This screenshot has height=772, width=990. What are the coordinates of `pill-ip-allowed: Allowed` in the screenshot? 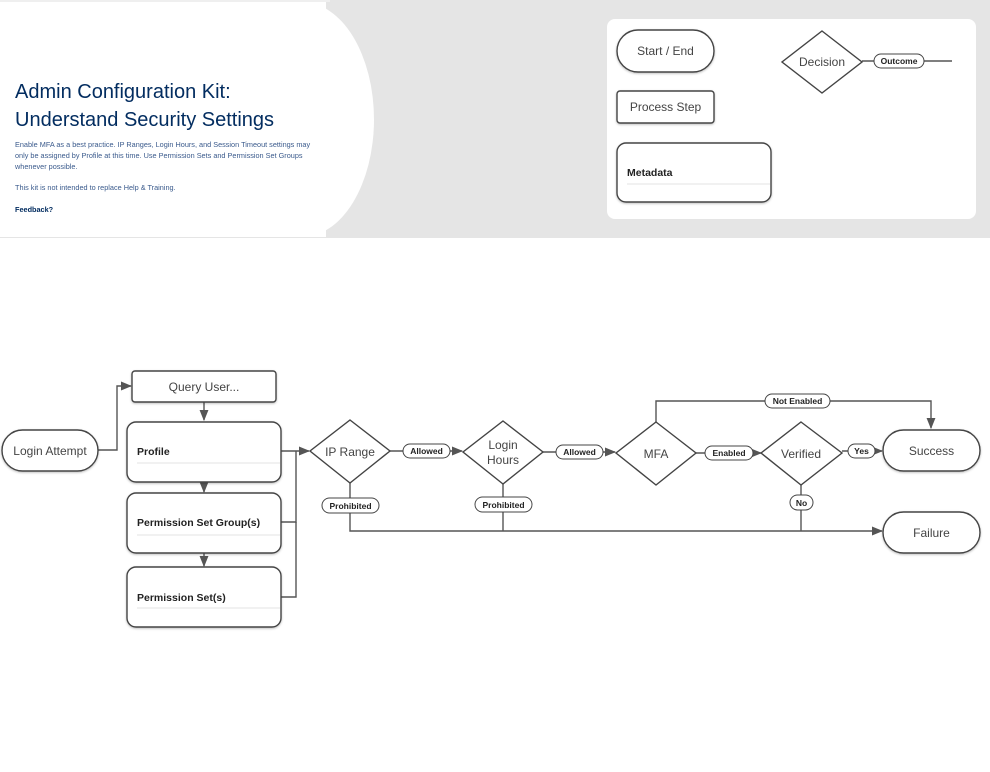 It's located at (426, 451).